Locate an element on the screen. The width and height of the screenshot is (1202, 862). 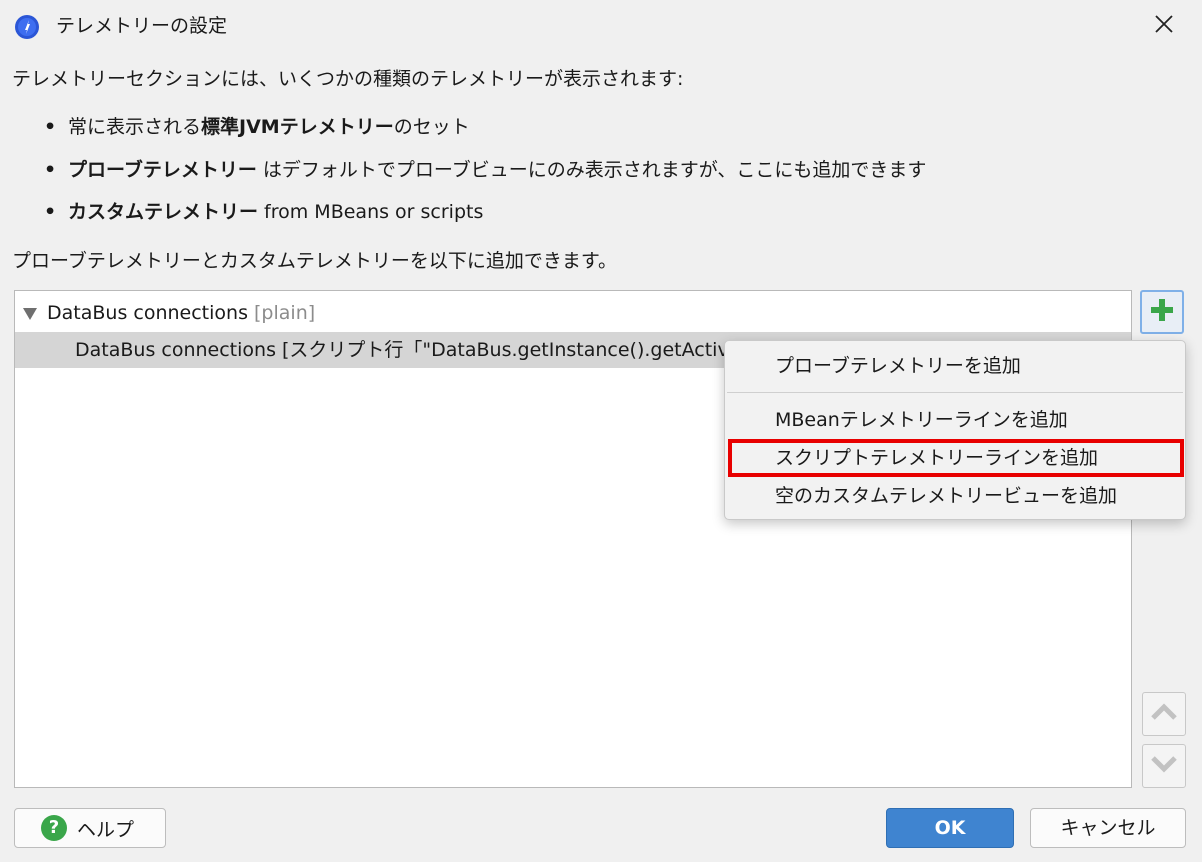
bullet-bold: カスタムテレメトリー is located at coordinates (163, 212).